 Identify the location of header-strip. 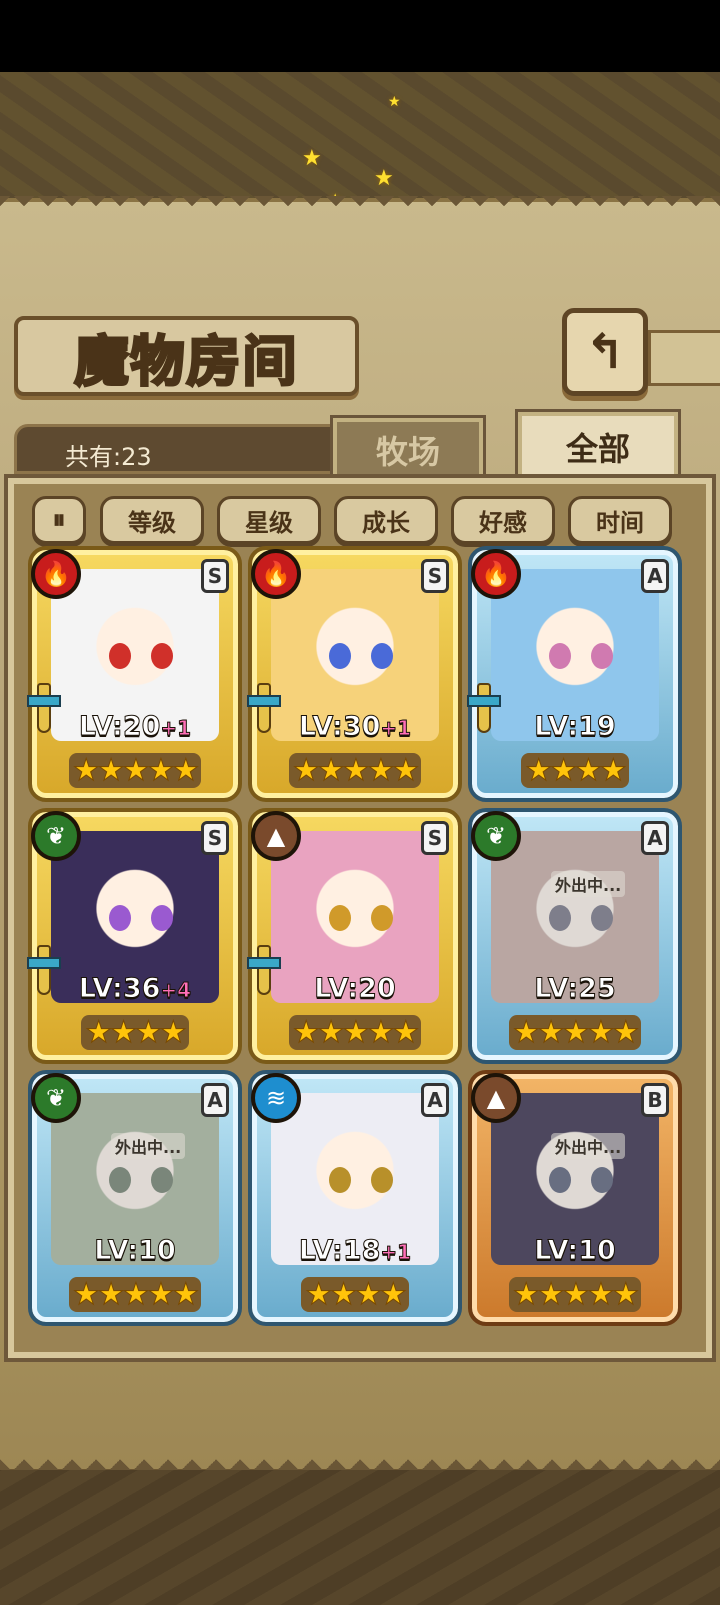
(684, 358).